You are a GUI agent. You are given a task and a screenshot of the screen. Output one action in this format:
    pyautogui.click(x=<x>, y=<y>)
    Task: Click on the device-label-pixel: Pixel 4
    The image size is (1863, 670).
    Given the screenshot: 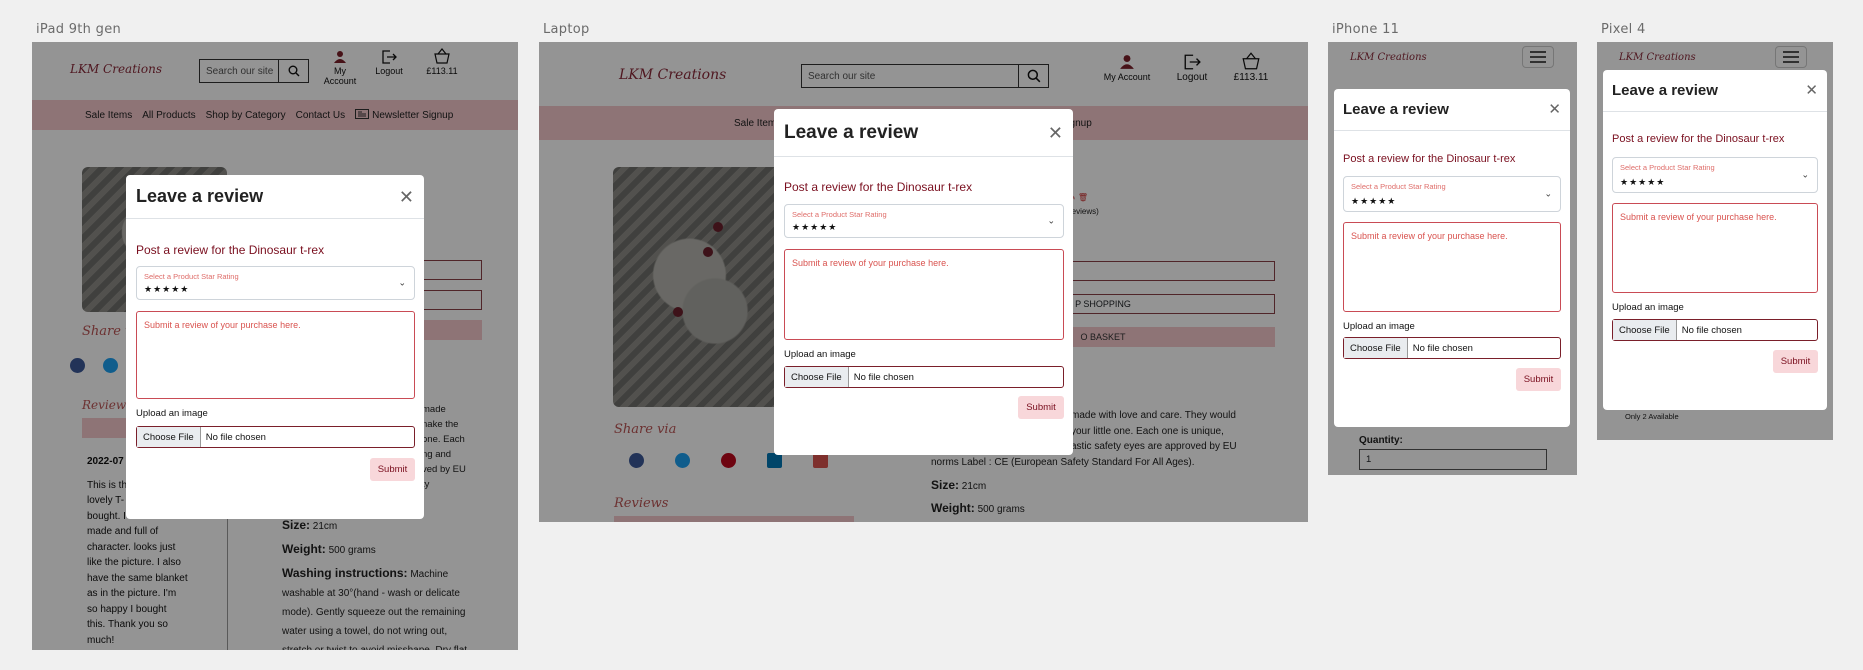 What is the action you would take?
    pyautogui.click(x=1623, y=29)
    